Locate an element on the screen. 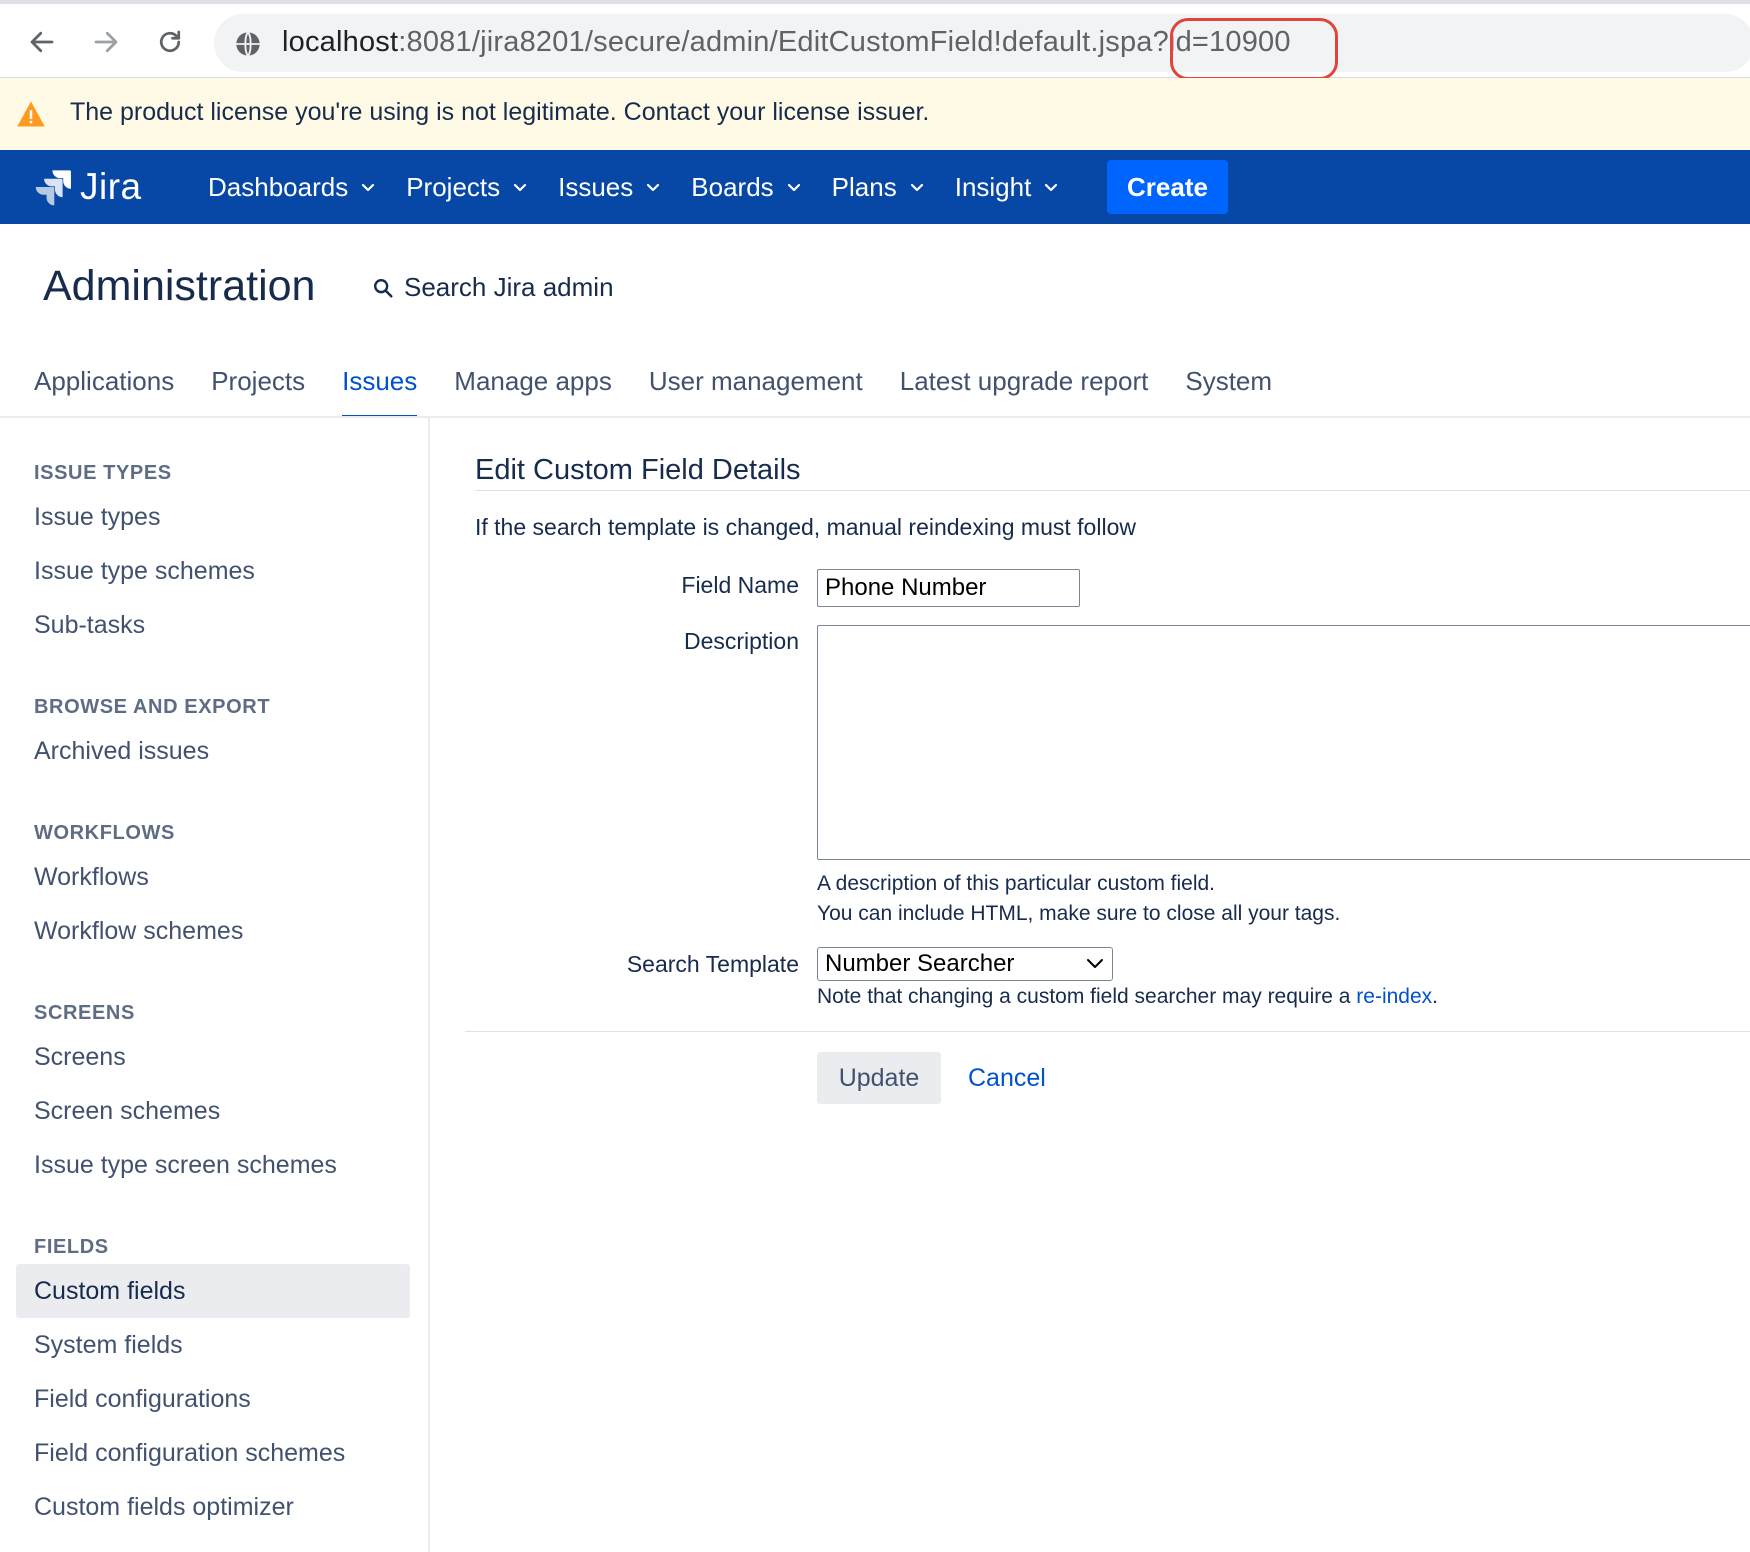  tab-user-management: User management is located at coordinates (756, 392).